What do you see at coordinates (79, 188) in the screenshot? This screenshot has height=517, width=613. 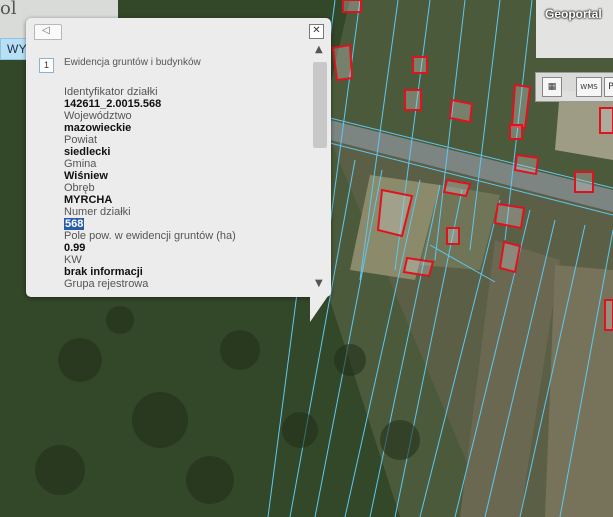 I see `field-label: Obręb` at bounding box center [79, 188].